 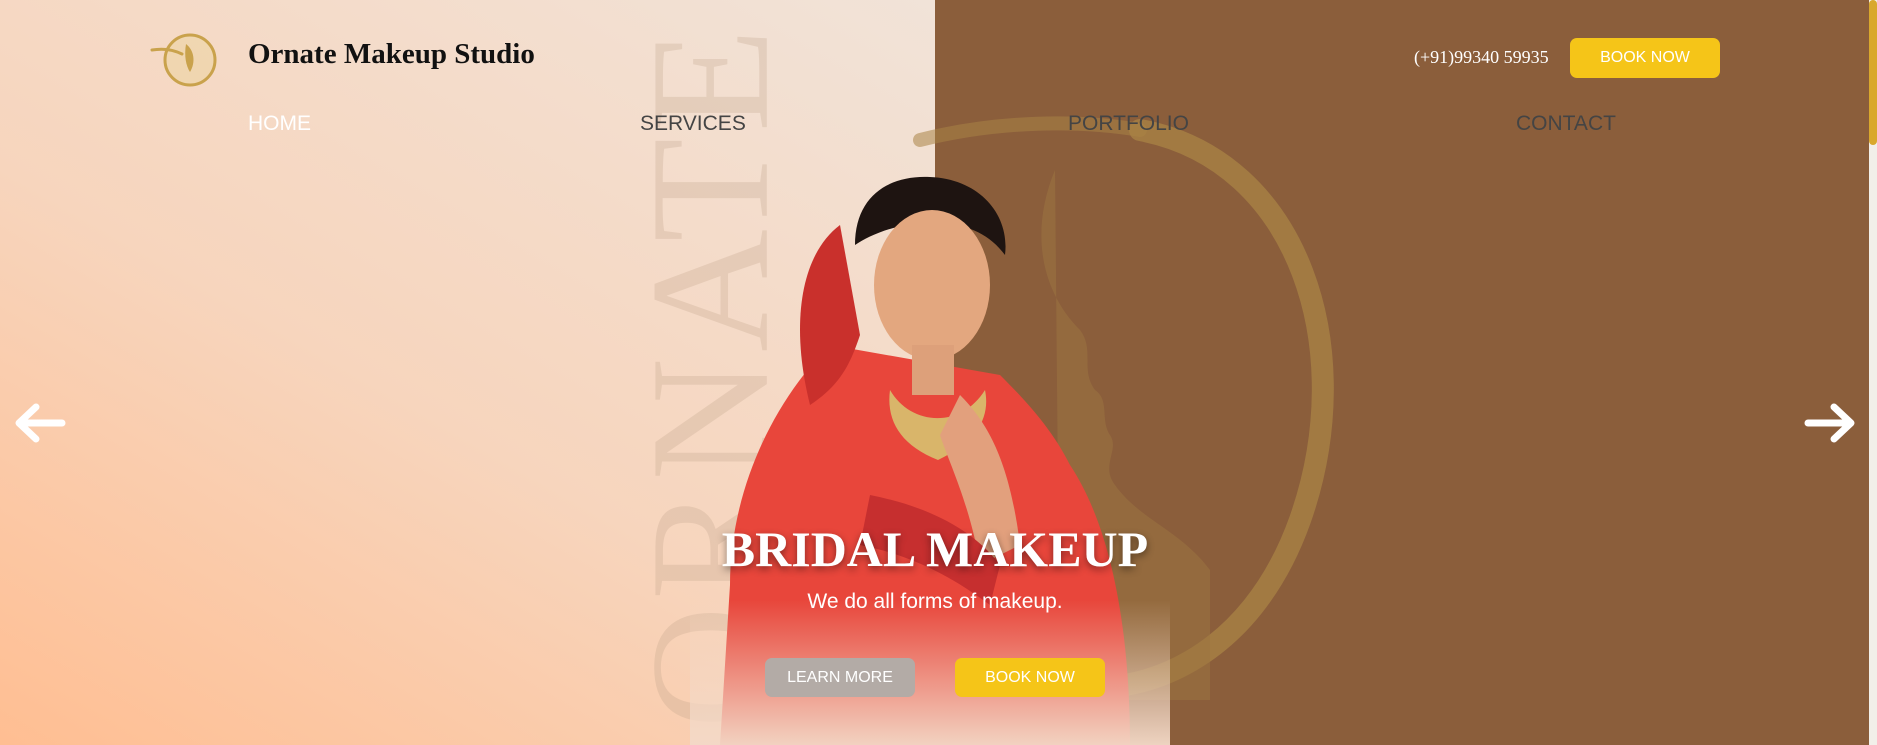 I want to click on arrow-left-icon, so click(x=40, y=423).